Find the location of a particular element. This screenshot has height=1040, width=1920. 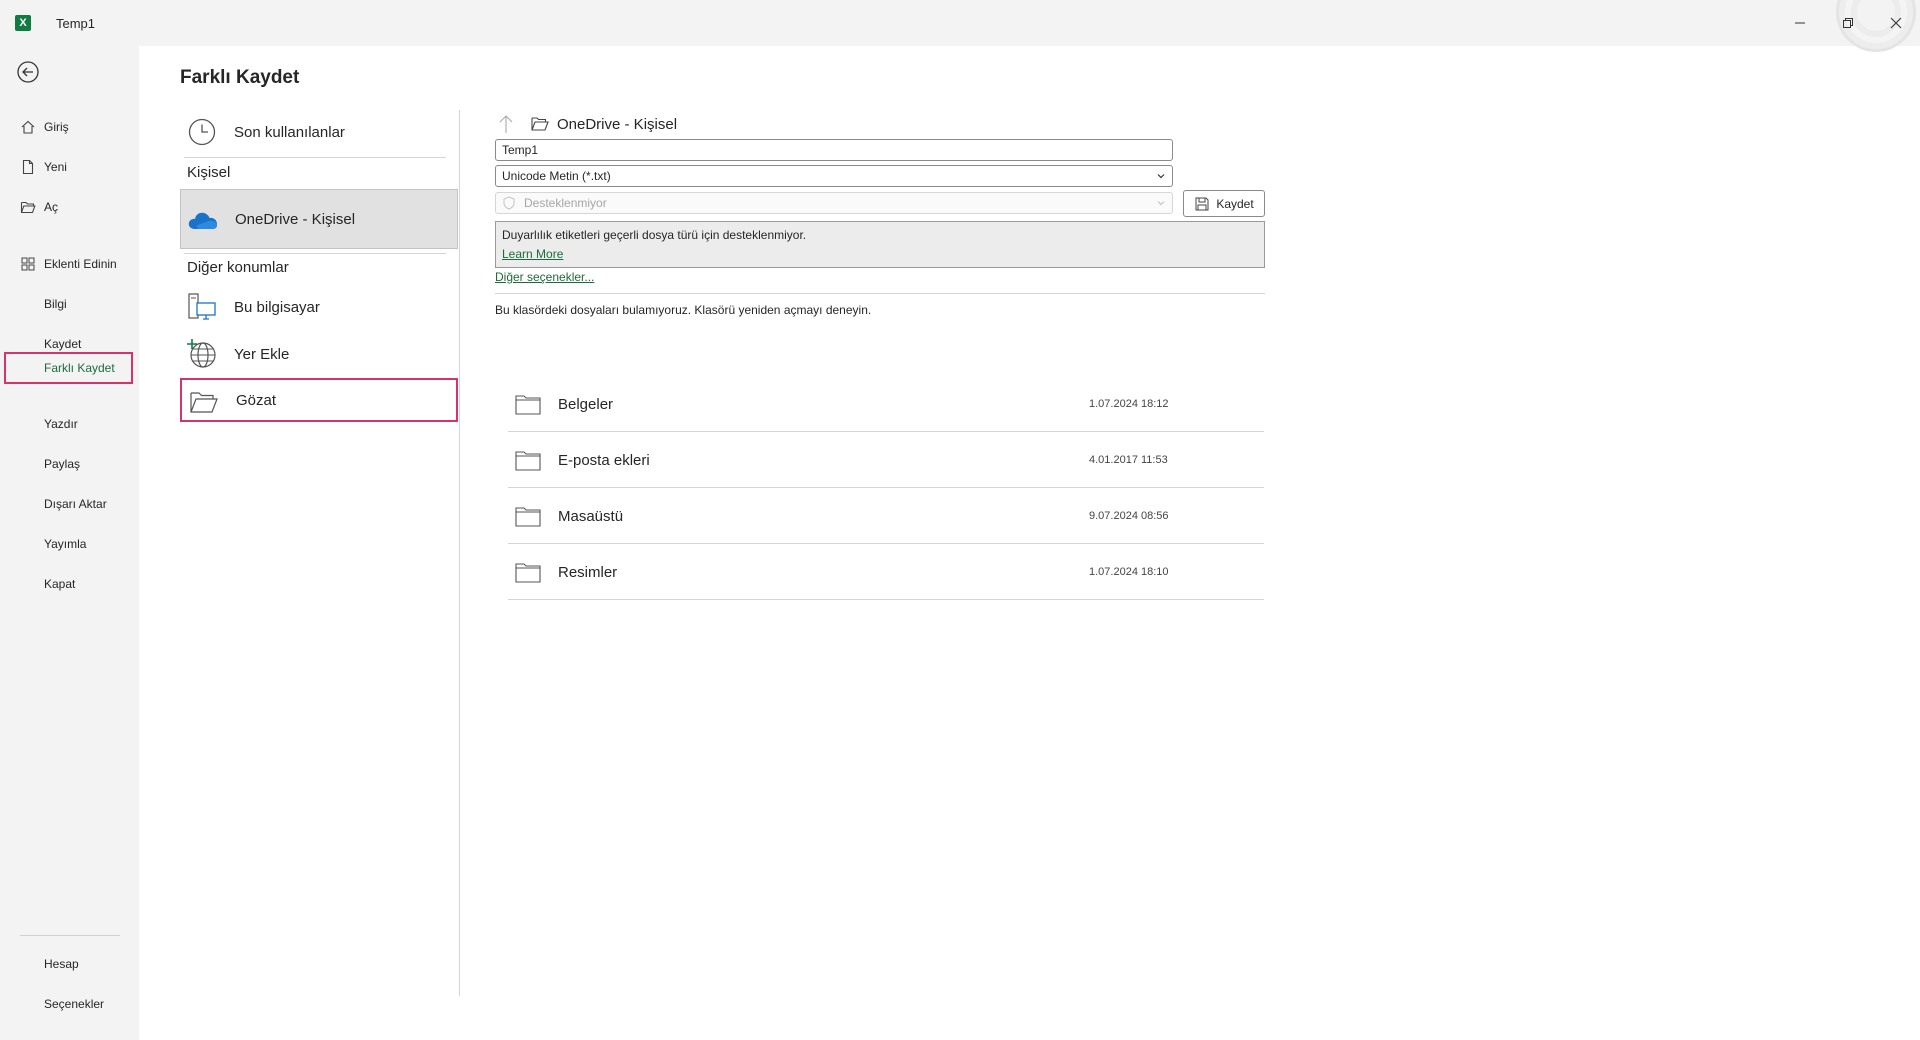

nav-item-new: Yeni is located at coordinates (68, 167).